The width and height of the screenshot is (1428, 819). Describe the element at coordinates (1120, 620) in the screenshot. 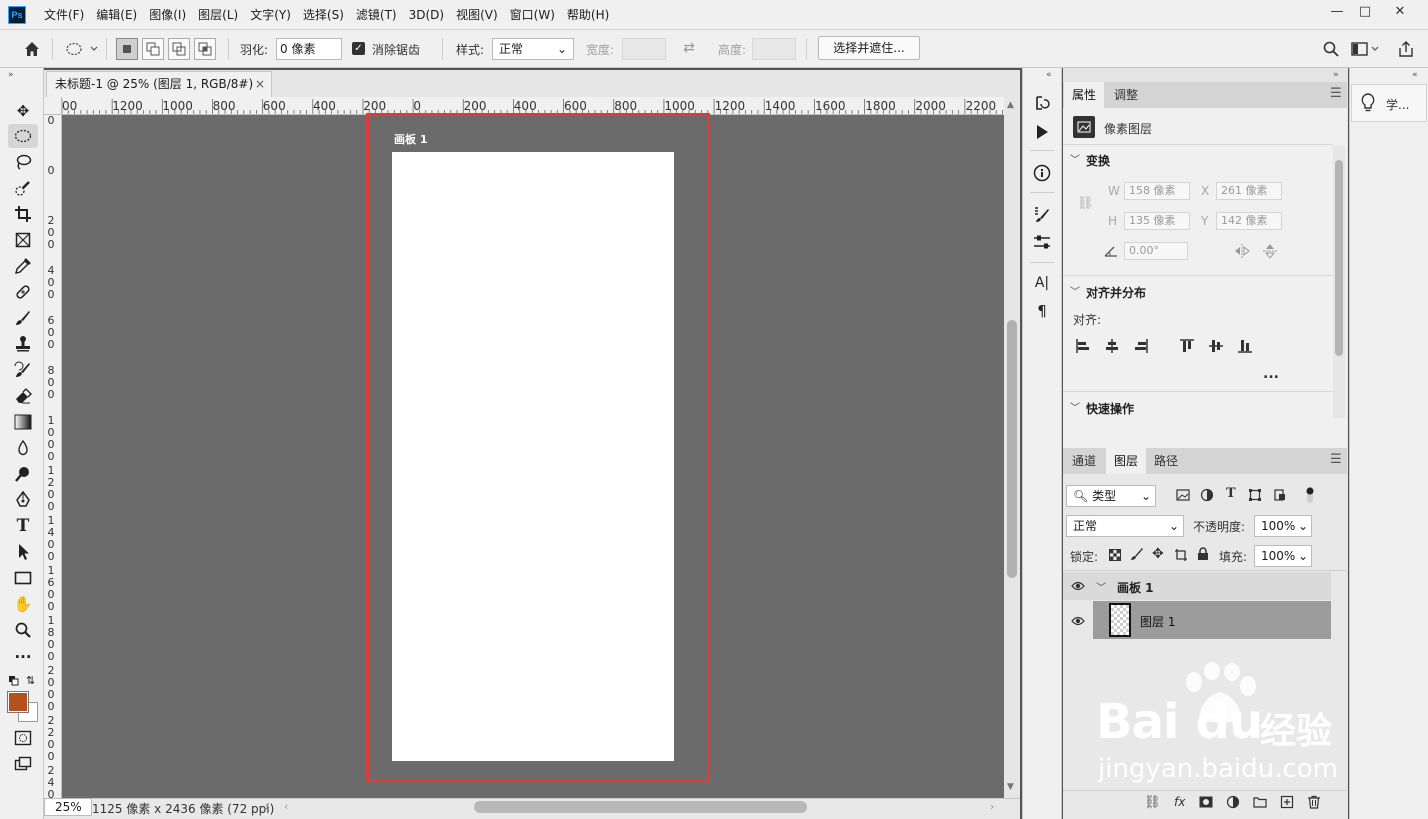

I see `layer-thumbnail` at that location.